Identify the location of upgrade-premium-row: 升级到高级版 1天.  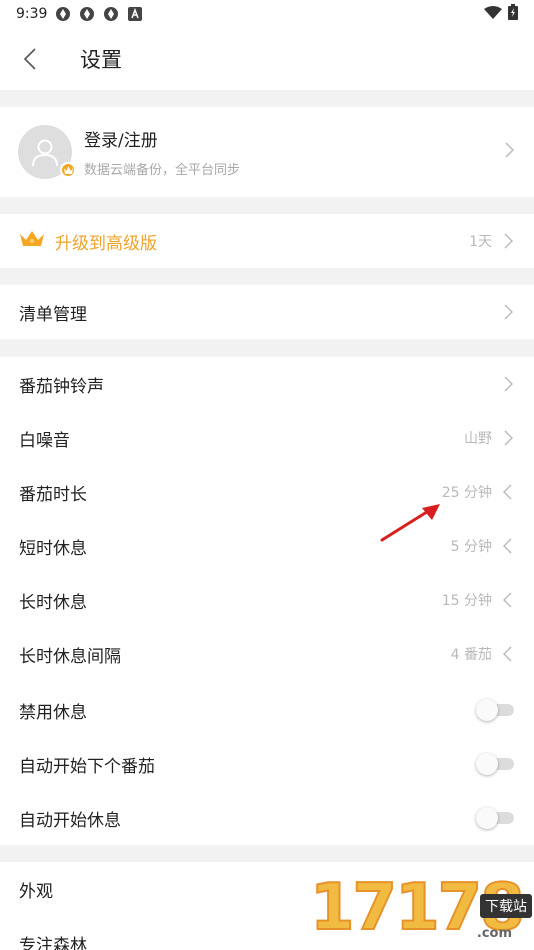
(267, 241).